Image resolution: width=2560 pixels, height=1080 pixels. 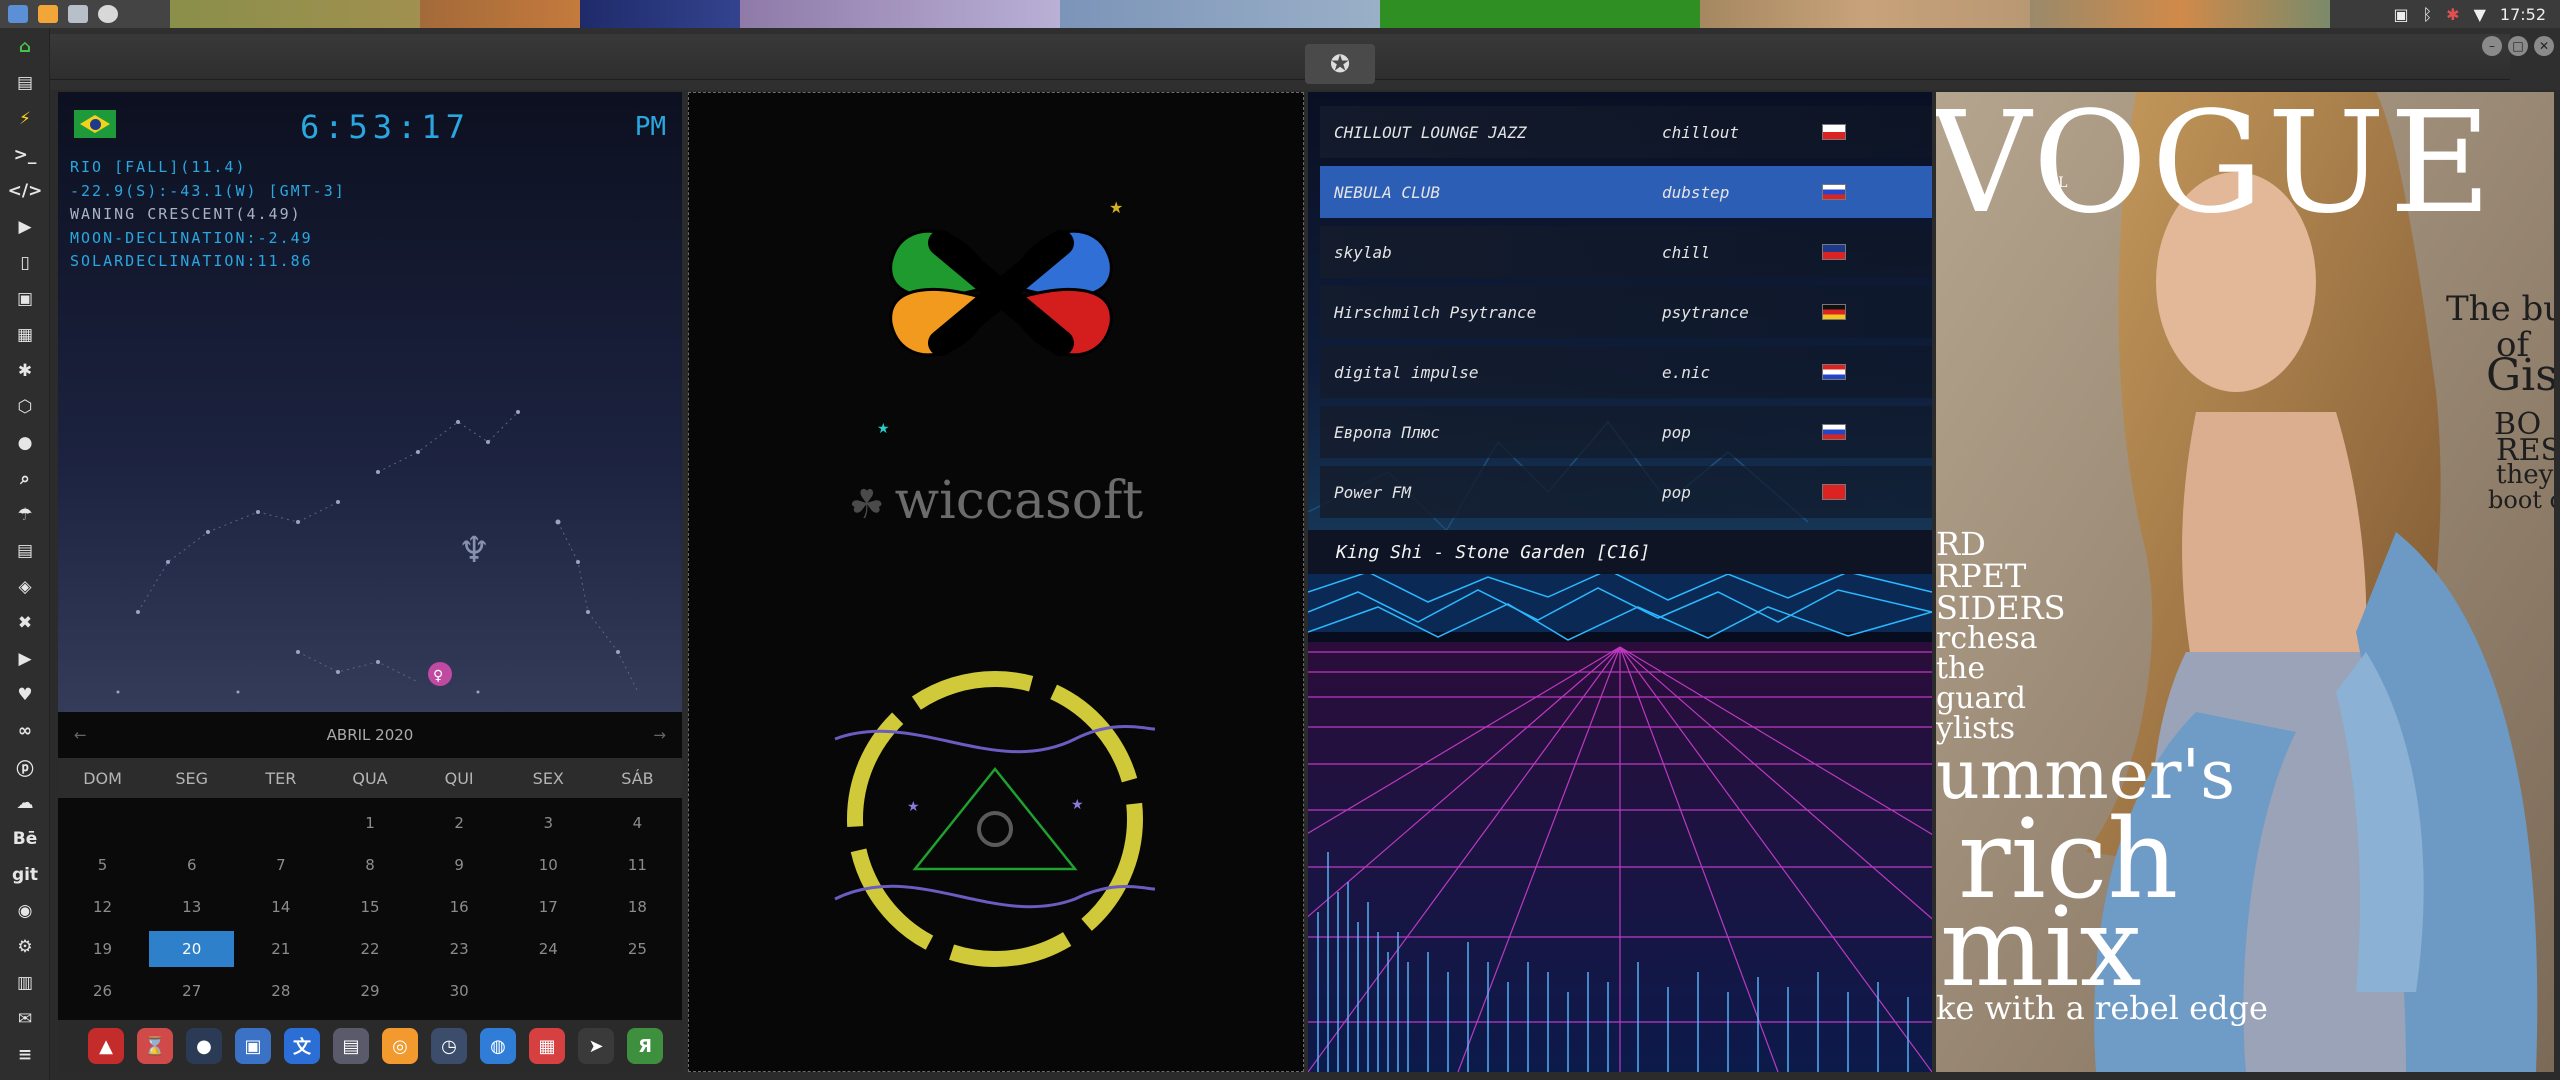 What do you see at coordinates (596, 1046) in the screenshot?
I see `arrow-app-icon: ➤` at bounding box center [596, 1046].